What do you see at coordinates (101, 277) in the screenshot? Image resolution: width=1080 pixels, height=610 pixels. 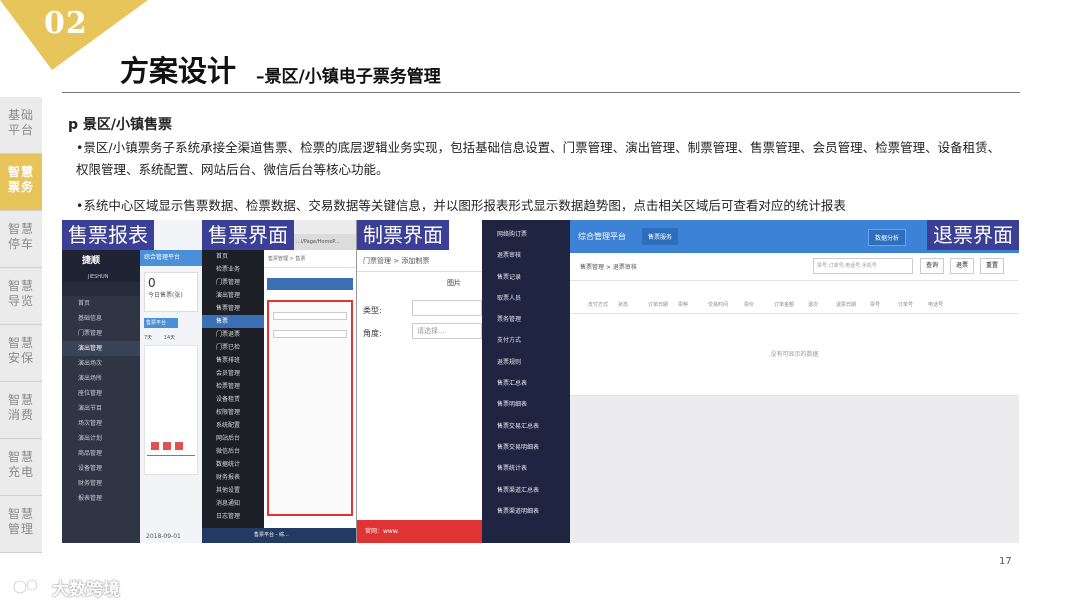 I see `logo-subtext: JIESHUN` at bounding box center [101, 277].